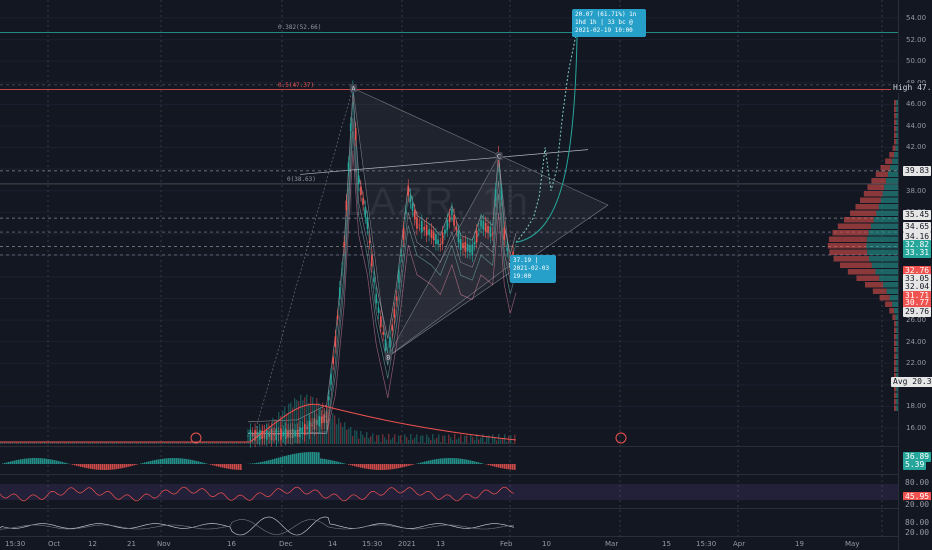 Image resolution: width=932 pixels, height=550 pixels. I want to click on y-tick-label: 16.00, so click(916, 428).